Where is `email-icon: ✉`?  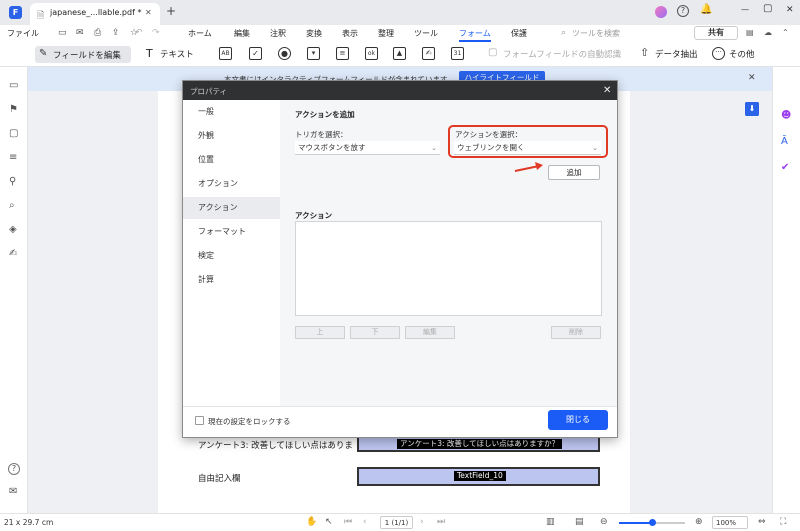 email-icon: ✉ is located at coordinates (80, 33).